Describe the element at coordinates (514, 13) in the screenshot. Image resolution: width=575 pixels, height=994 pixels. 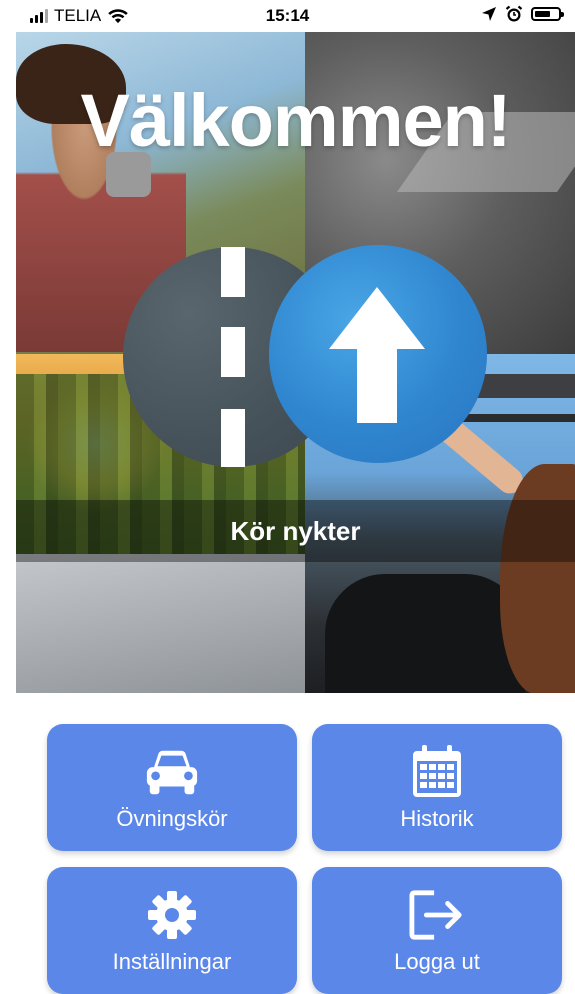
I see `alarm-icon` at that location.